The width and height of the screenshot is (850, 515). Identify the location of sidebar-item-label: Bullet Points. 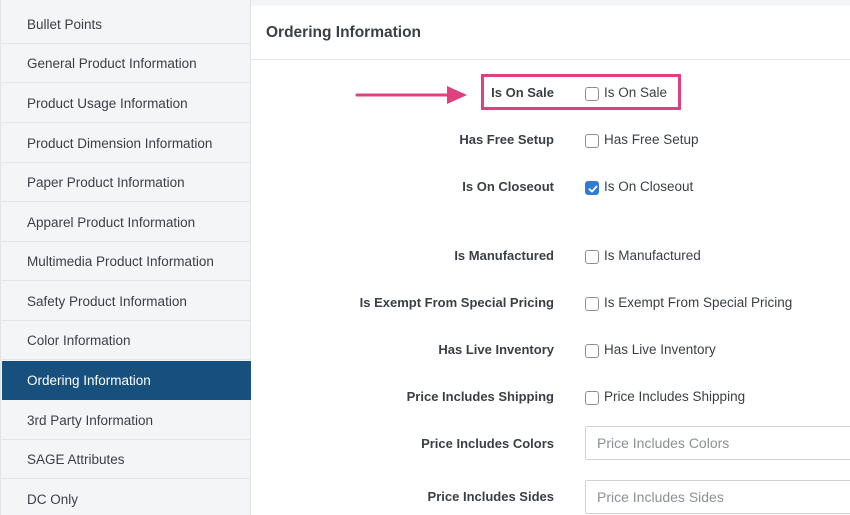
(65, 24).